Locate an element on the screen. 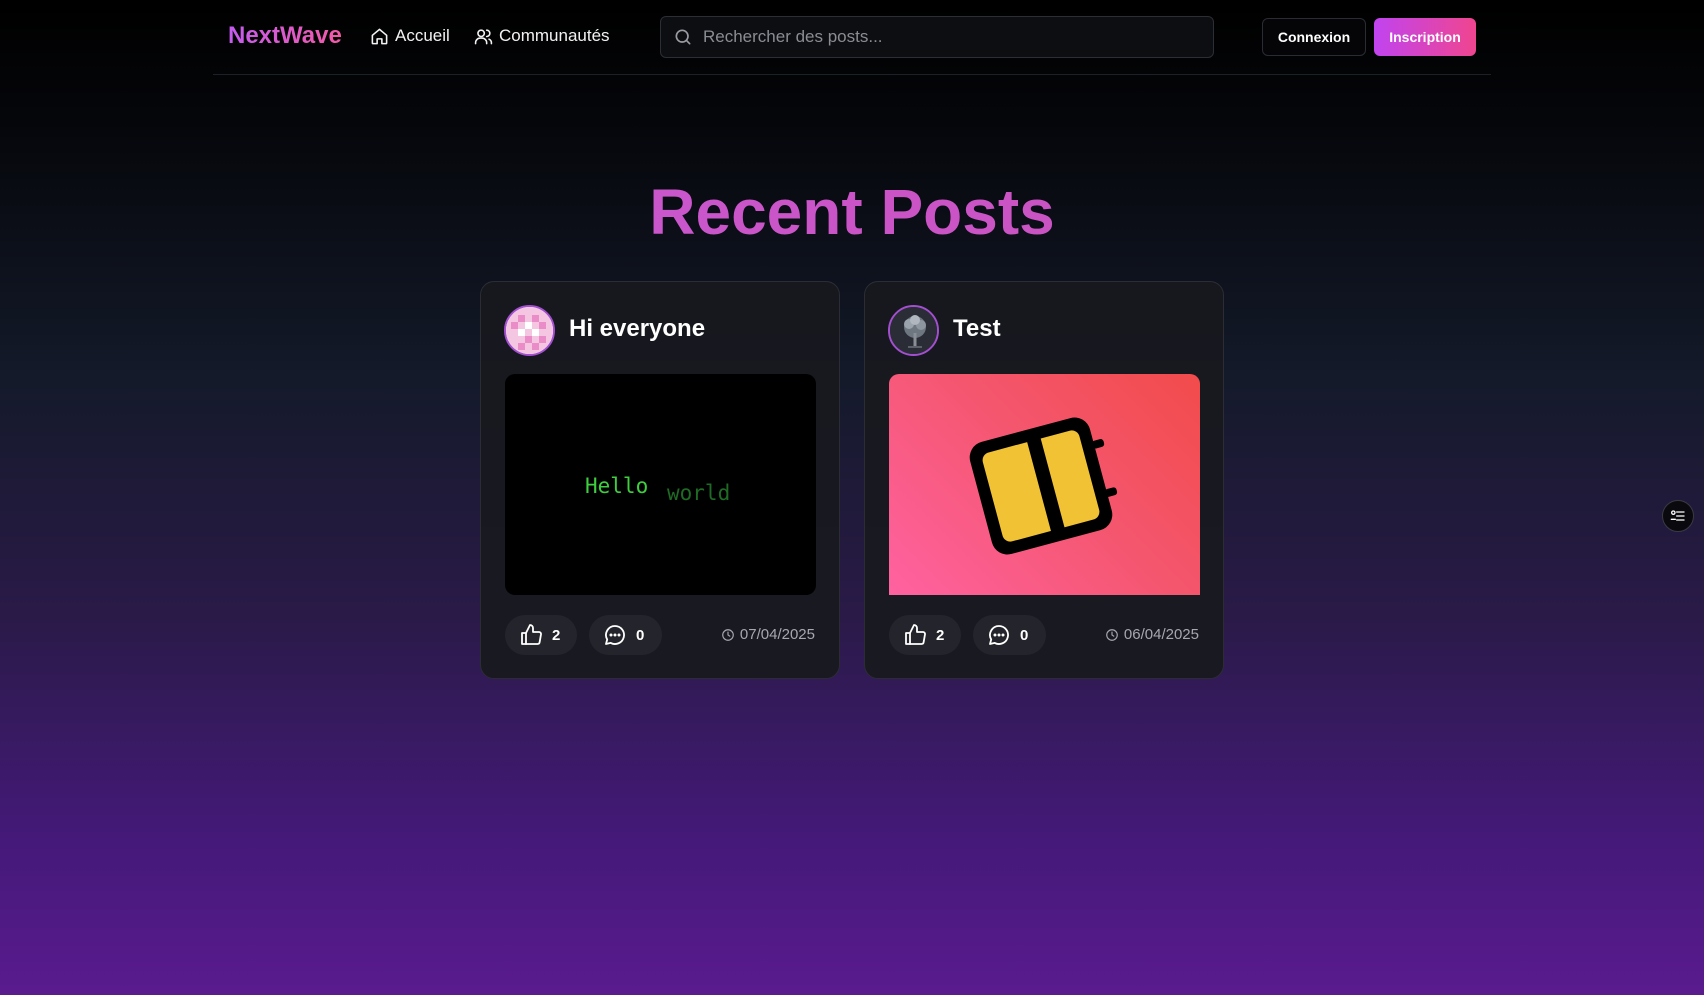  home-icon is located at coordinates (379, 36).